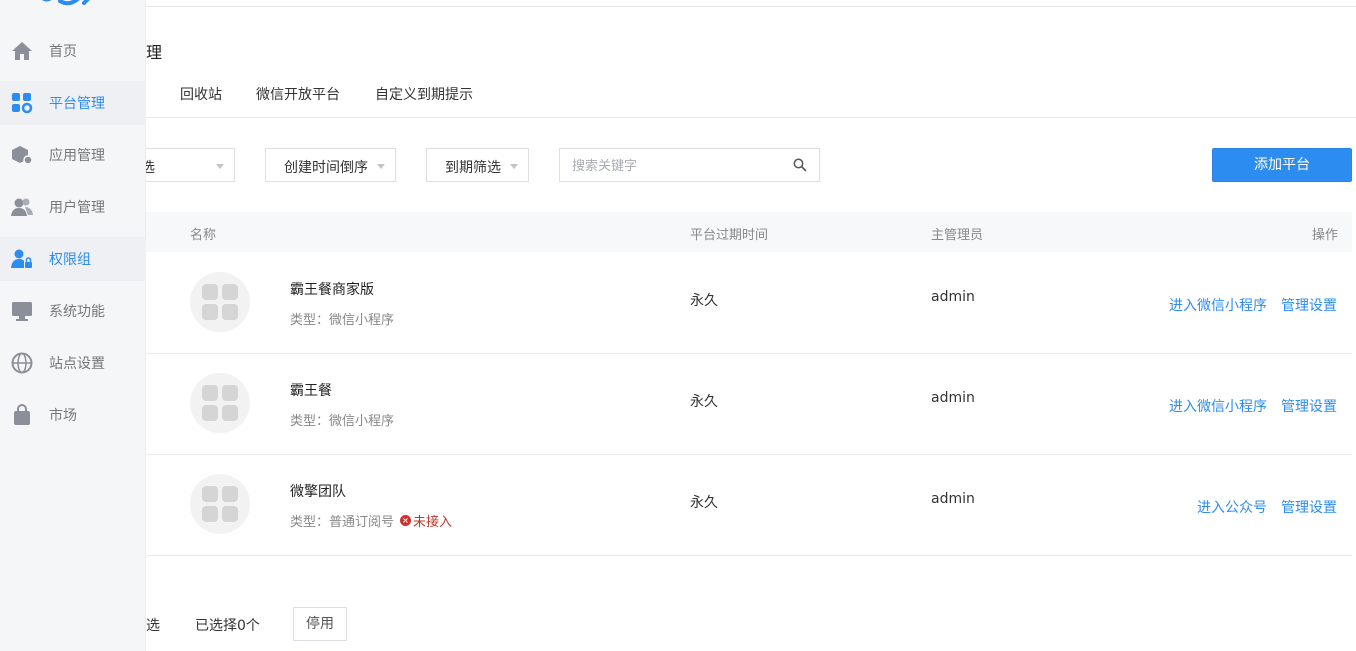 The height and width of the screenshot is (651, 1356). What do you see at coordinates (424, 94) in the screenshot?
I see `tab-custom-expire-notice: 自定义到期提示` at bounding box center [424, 94].